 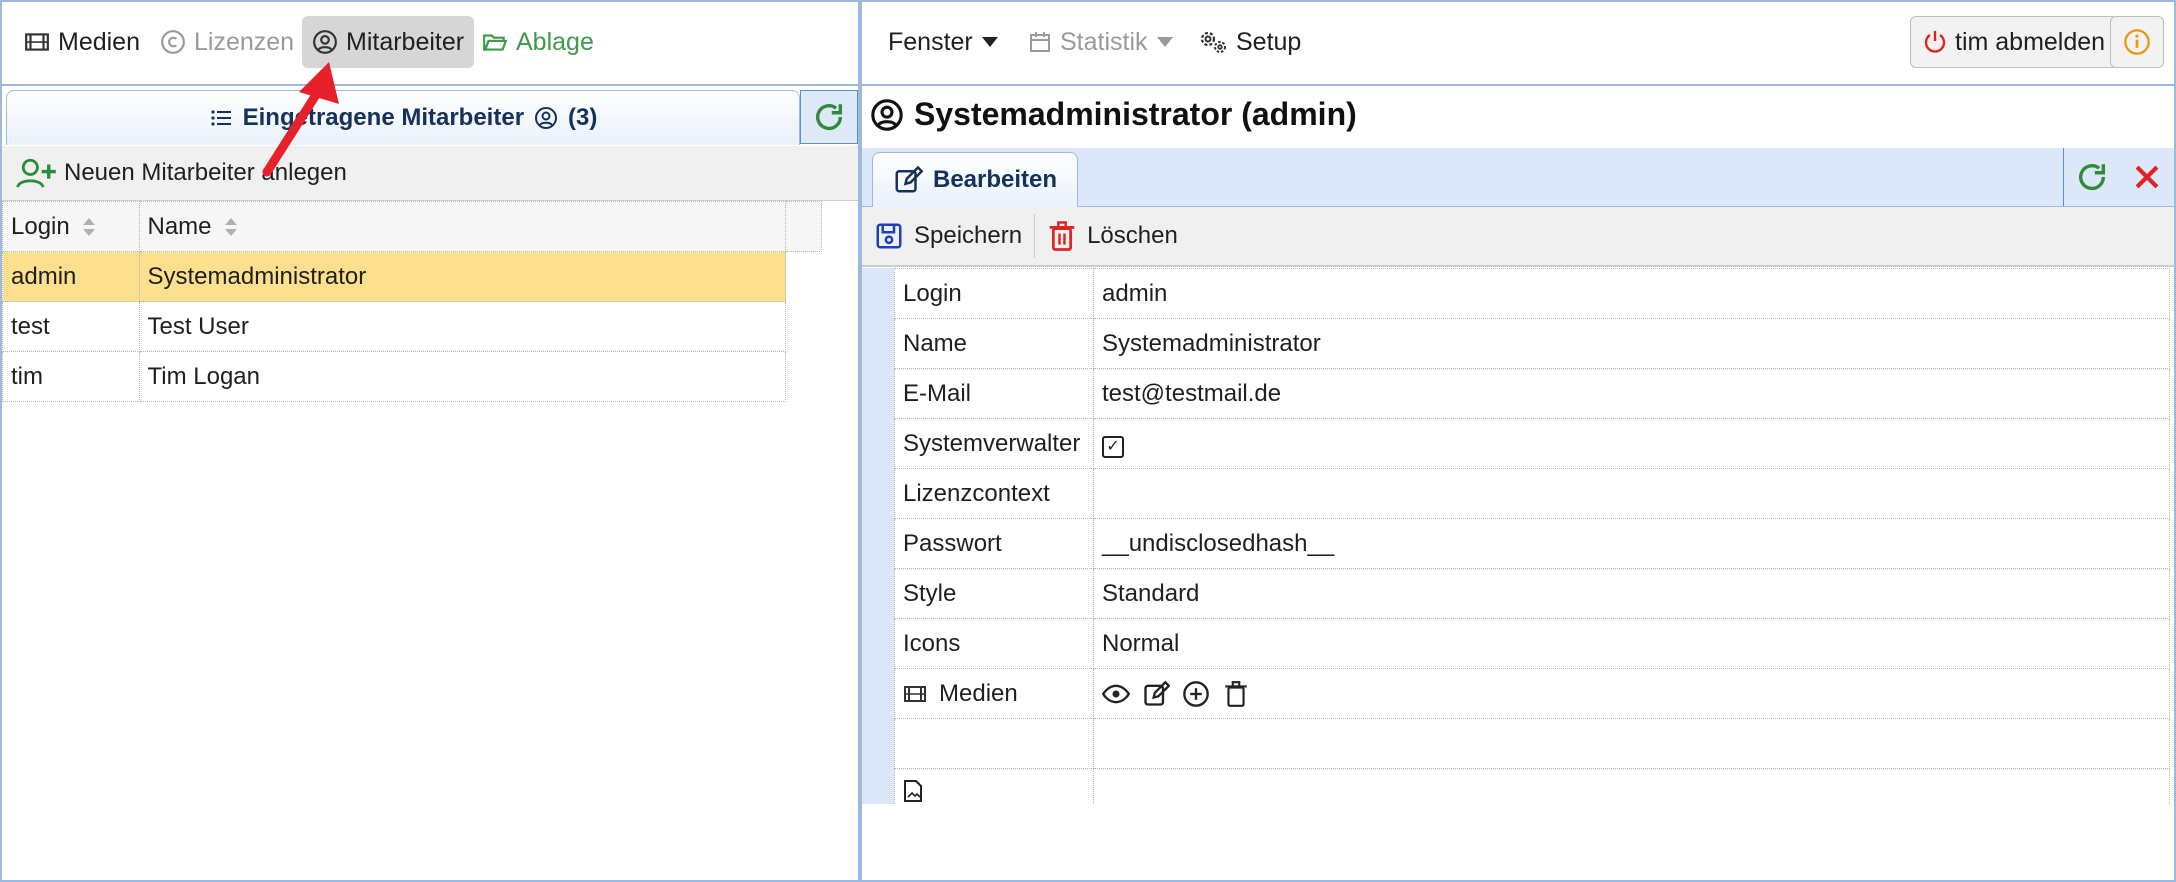 I want to click on column-header-name-label: Name, so click(x=179, y=226).